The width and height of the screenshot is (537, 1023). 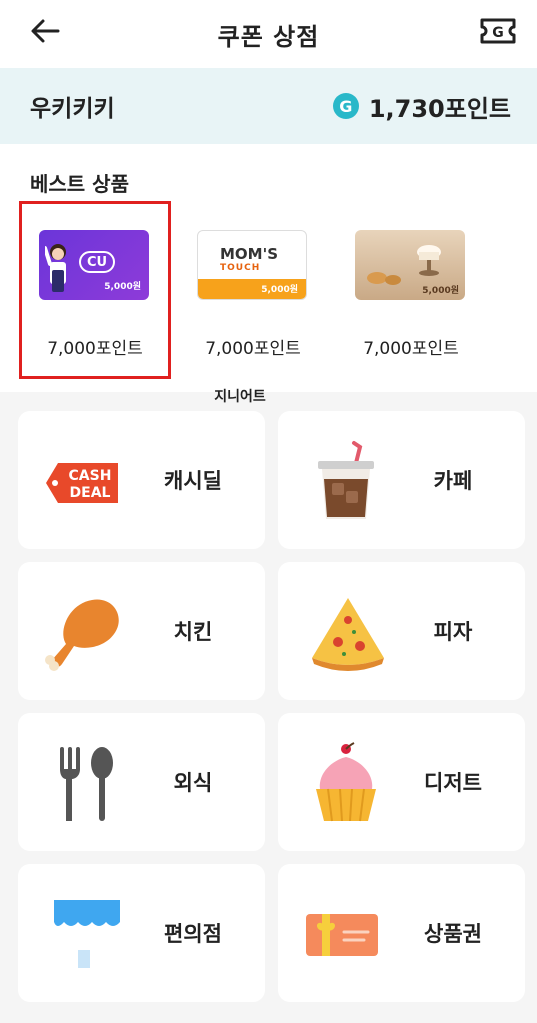 What do you see at coordinates (348, 634) in the screenshot?
I see `pizza-slice-icon` at bounding box center [348, 634].